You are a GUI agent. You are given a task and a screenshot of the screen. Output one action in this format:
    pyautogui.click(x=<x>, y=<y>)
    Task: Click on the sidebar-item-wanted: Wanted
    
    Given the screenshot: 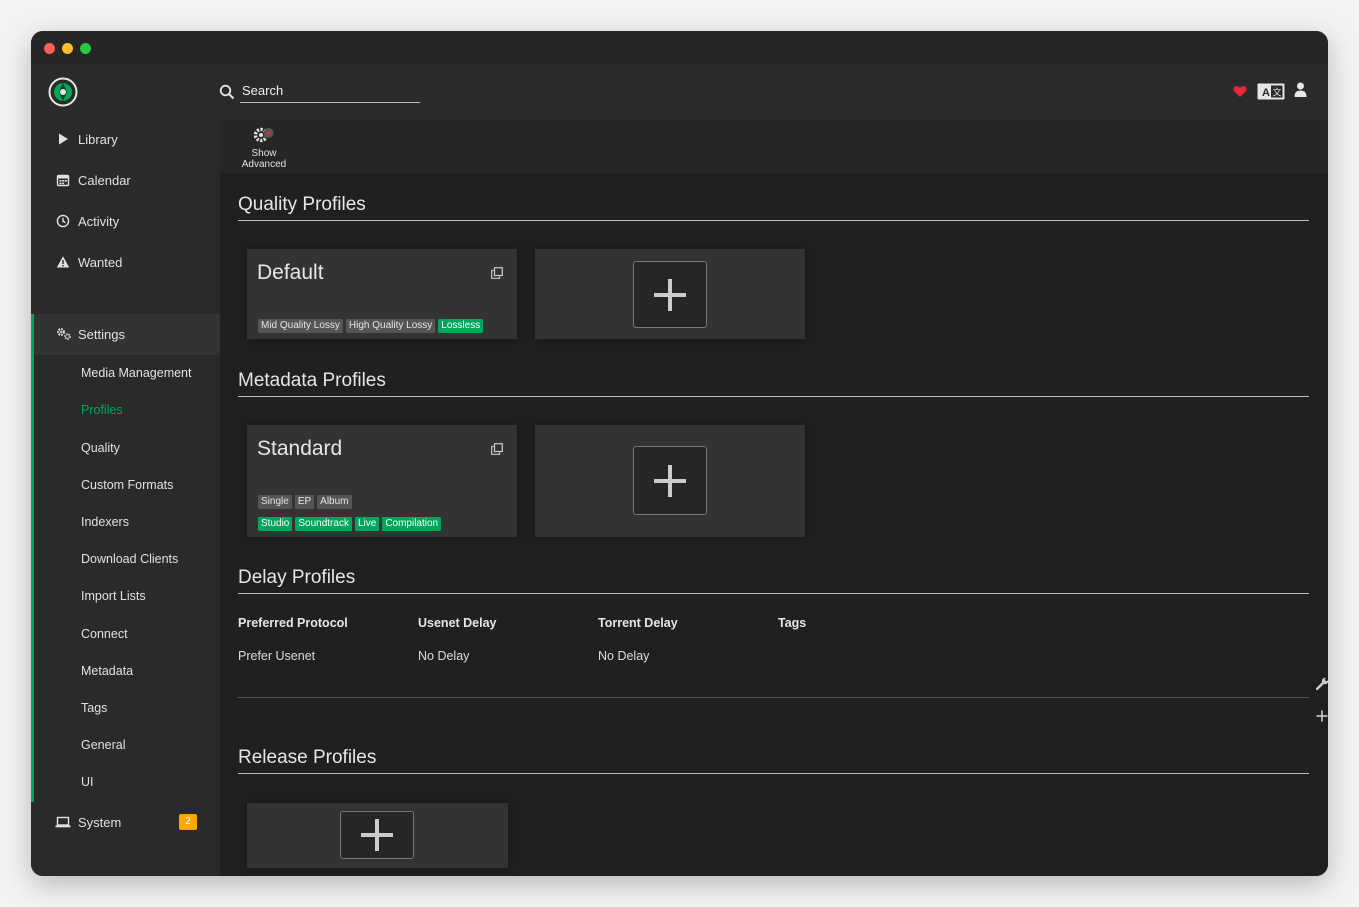 What is the action you would take?
    pyautogui.click(x=125, y=262)
    